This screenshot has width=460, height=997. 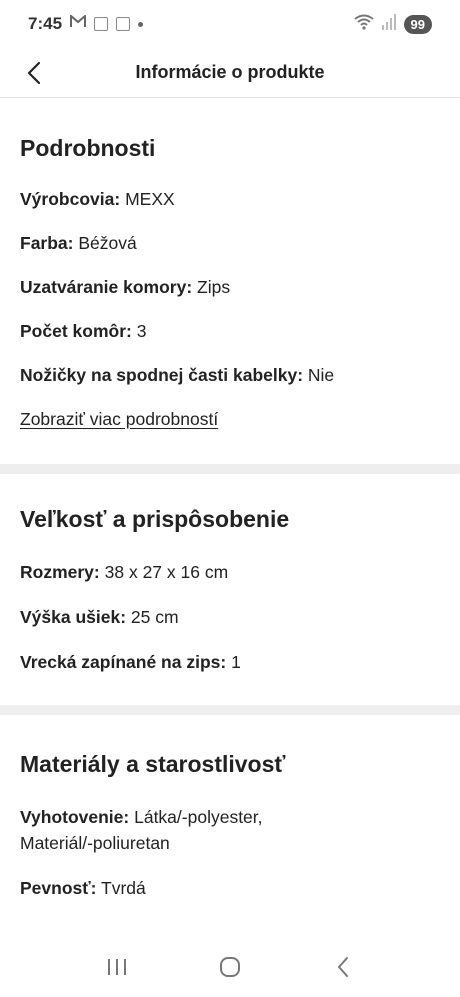 What do you see at coordinates (83, 331) in the screenshot?
I see `detail-row: Počet komôr: 3` at bounding box center [83, 331].